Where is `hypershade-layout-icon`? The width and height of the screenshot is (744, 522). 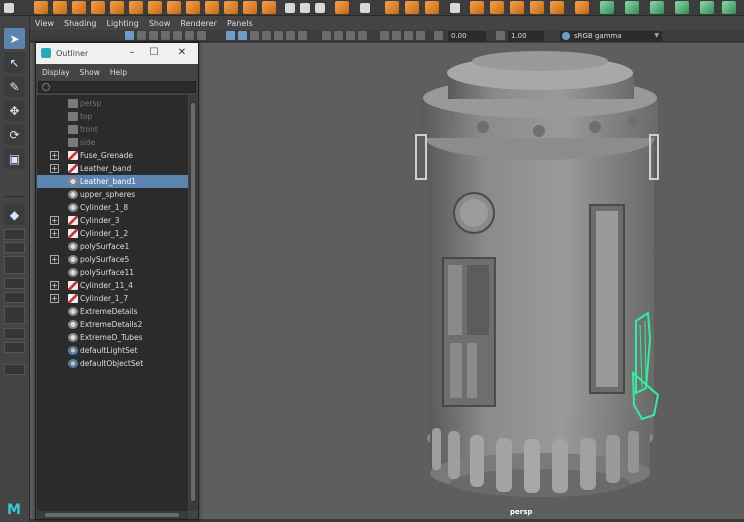 hypershade-layout-icon is located at coordinates (14, 347).